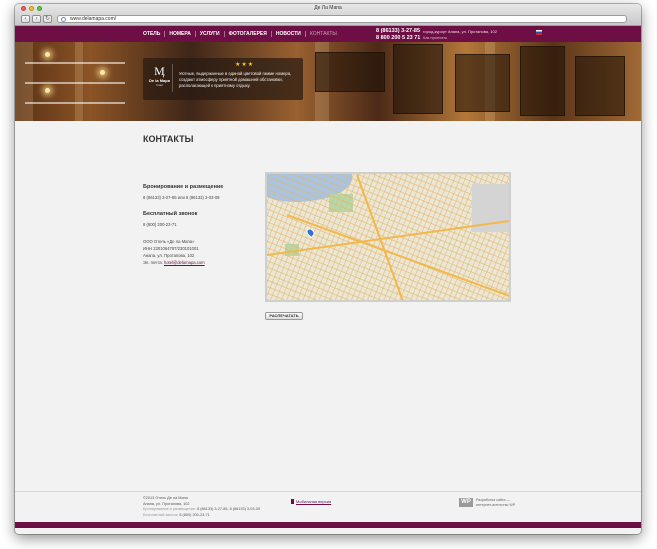  What do you see at coordinates (323, 34) in the screenshot?
I see `nav-item-contacts: КОНТАКТЫ` at bounding box center [323, 34].